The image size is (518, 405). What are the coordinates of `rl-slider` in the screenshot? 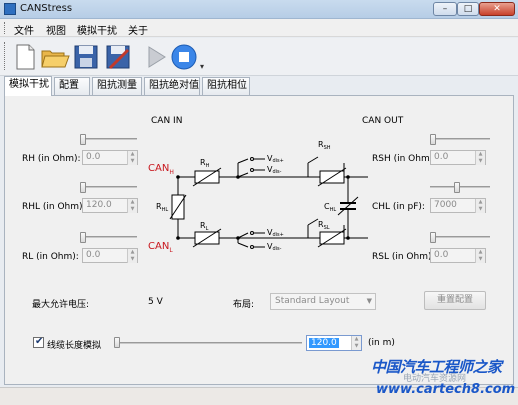 It's located at (108, 237).